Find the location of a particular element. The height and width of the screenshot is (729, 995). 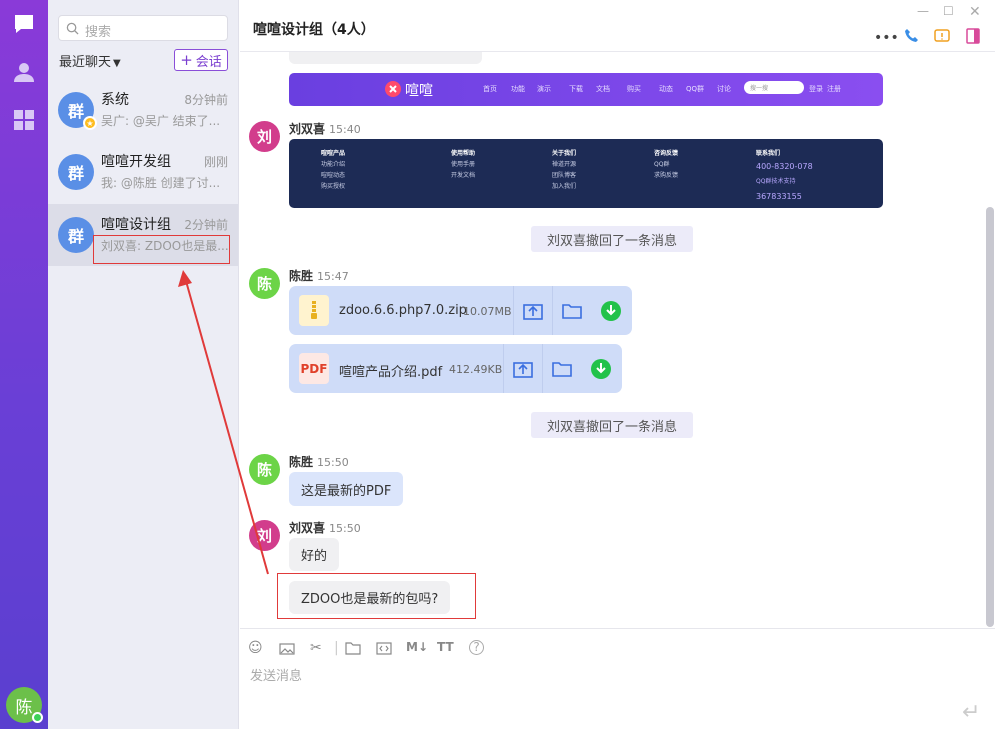

message-text: 好的 is located at coordinates (314, 556).